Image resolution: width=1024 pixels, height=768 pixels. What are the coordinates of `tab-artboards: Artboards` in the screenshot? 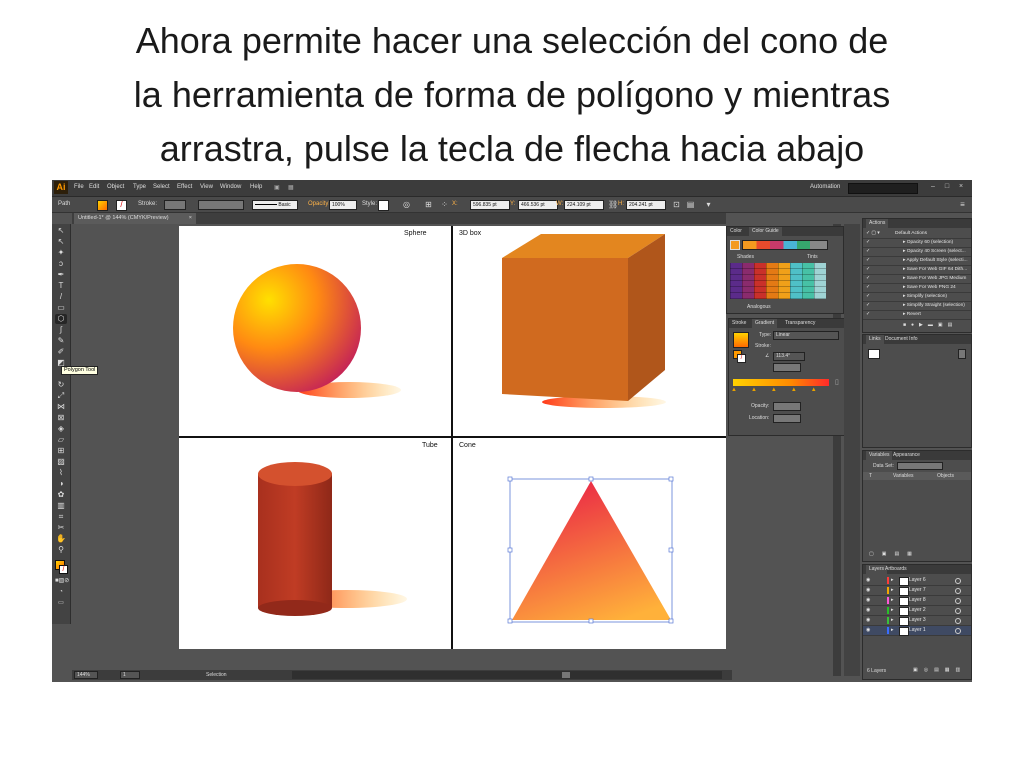 It's located at (896, 569).